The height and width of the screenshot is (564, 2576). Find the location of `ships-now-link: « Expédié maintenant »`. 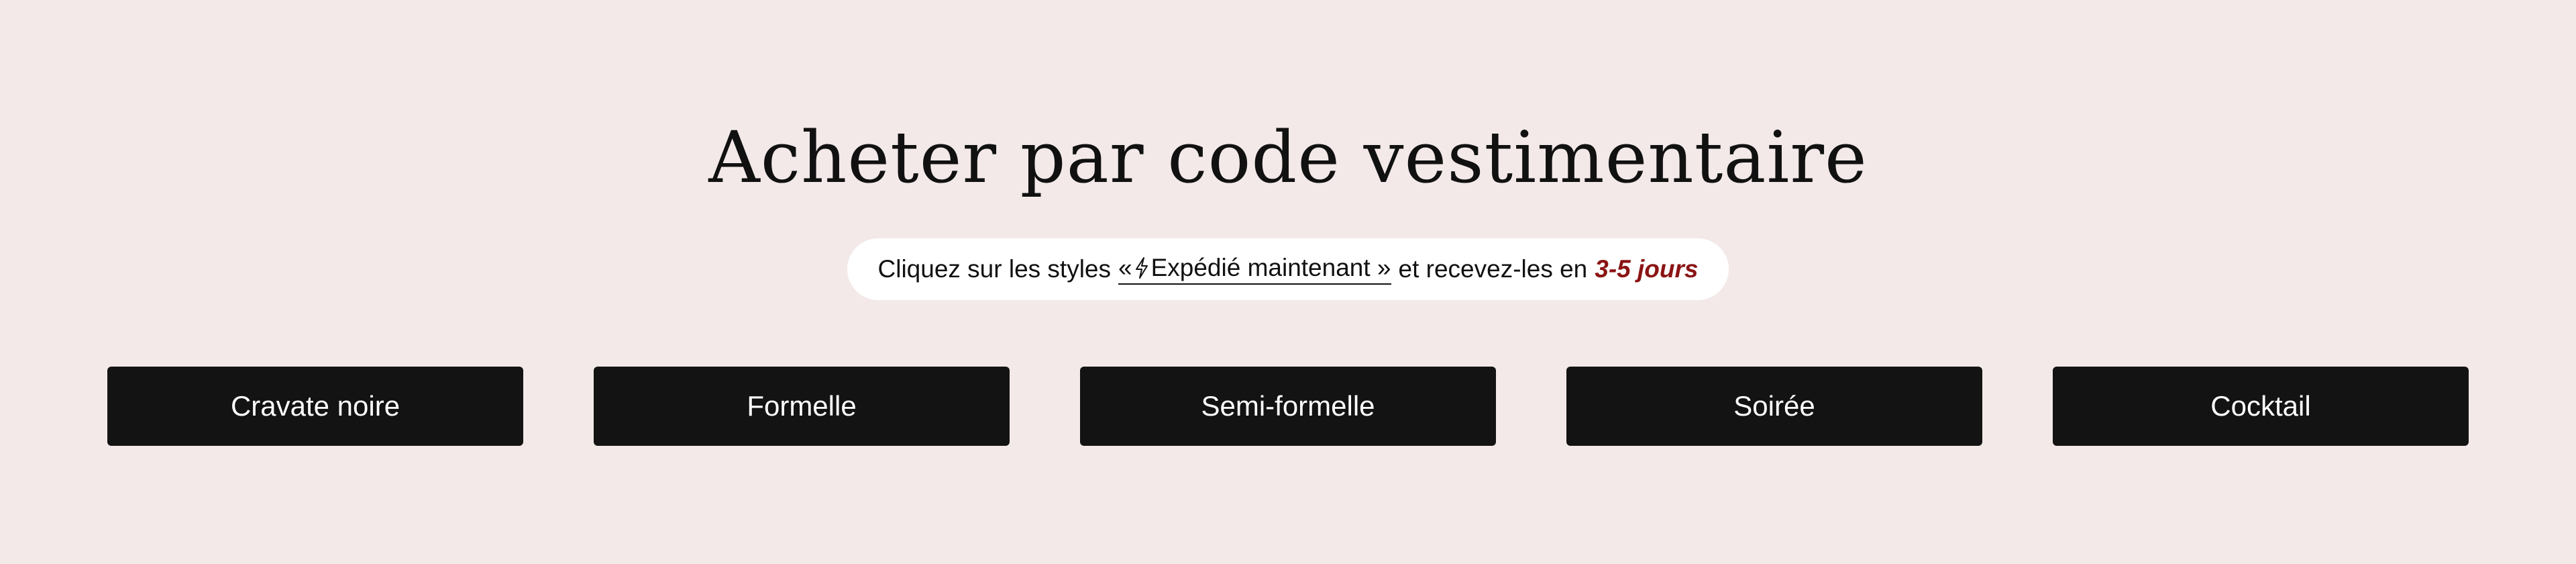

ships-now-link: « Expédié maintenant » is located at coordinates (1254, 269).